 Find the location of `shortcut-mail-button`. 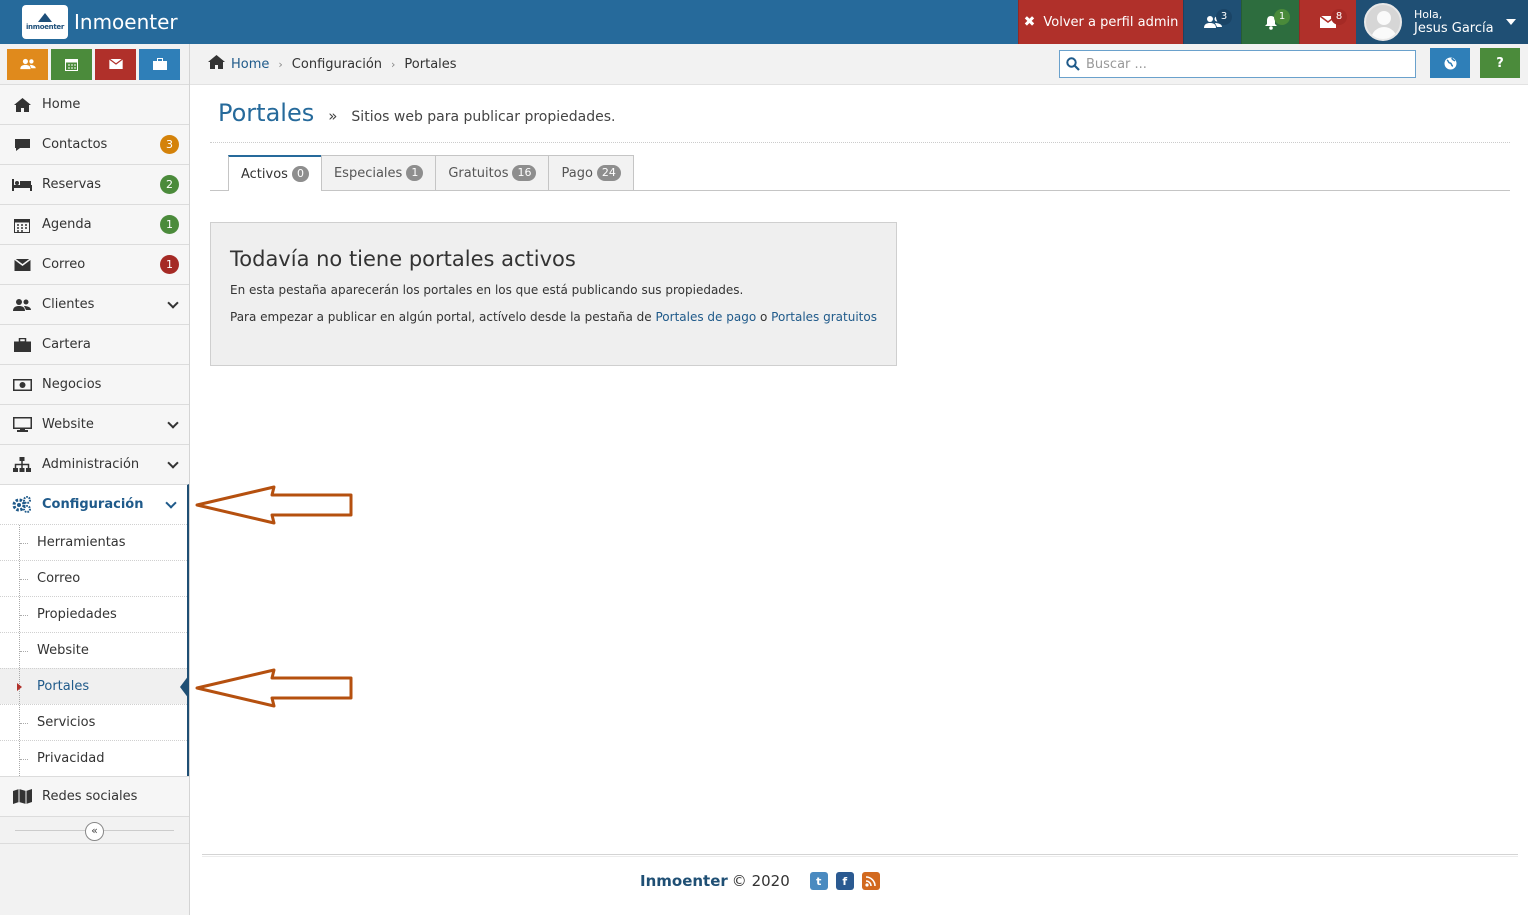

shortcut-mail-button is located at coordinates (115, 64).